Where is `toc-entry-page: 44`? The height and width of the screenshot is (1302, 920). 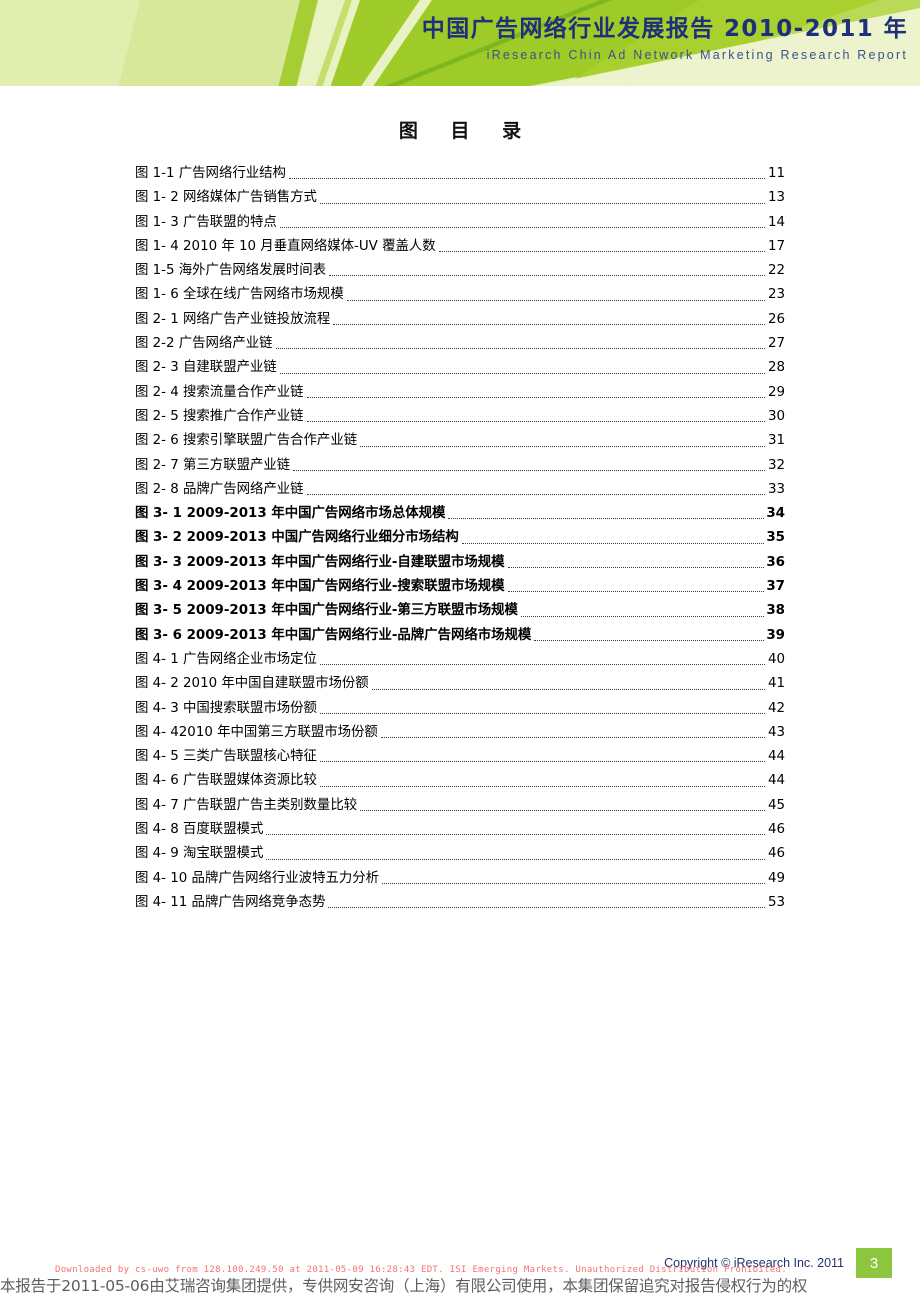
toc-entry-page: 44 is located at coordinates (776, 757).